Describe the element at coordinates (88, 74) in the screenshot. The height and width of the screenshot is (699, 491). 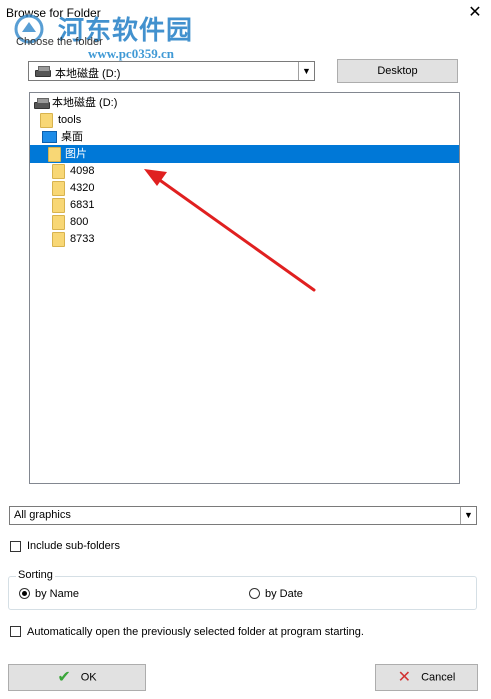
I see `drive-select-value: 本地磁盘 (D:)` at that location.